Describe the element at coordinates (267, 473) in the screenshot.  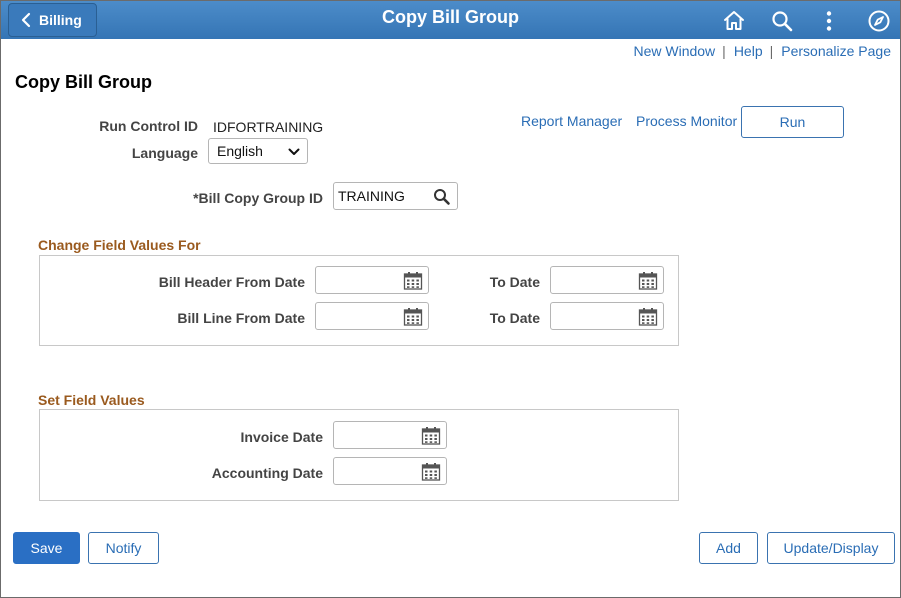
I see `accounting-date-label: Accounting Date` at that location.